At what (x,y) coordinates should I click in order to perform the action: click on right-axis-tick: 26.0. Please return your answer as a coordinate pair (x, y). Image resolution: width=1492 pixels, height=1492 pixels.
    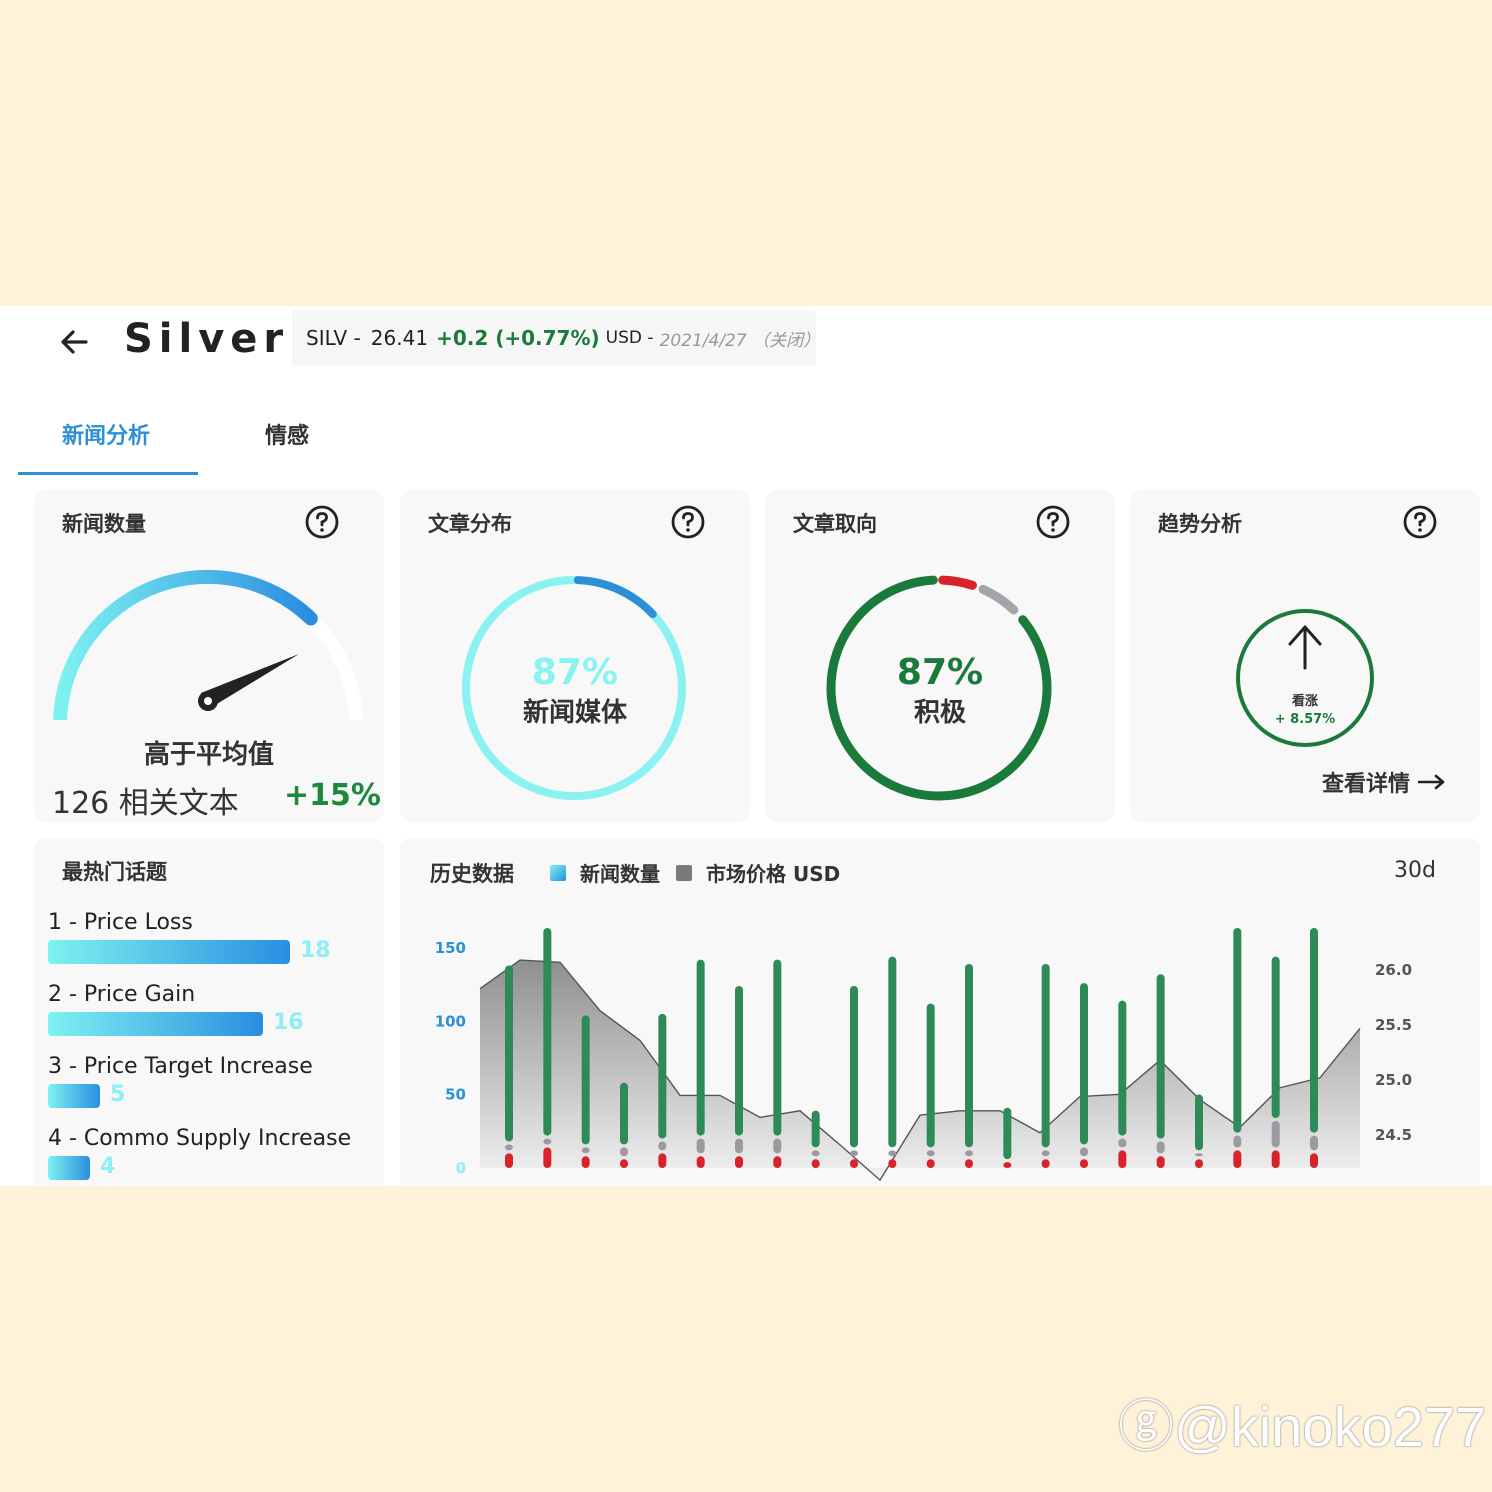
    Looking at the image, I should click on (1393, 970).